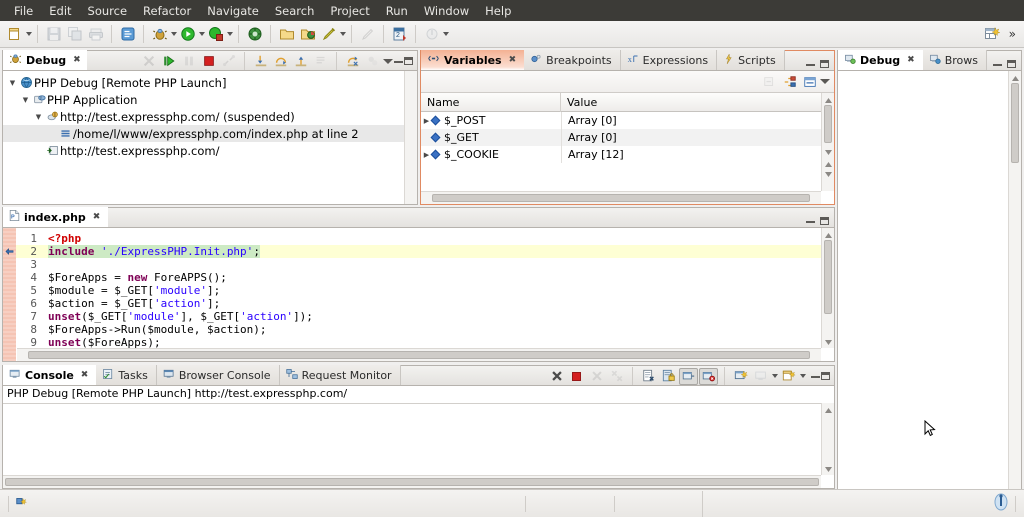 This screenshot has width=1024, height=517. What do you see at coordinates (740, 376) in the screenshot?
I see `open-console-icon` at bounding box center [740, 376].